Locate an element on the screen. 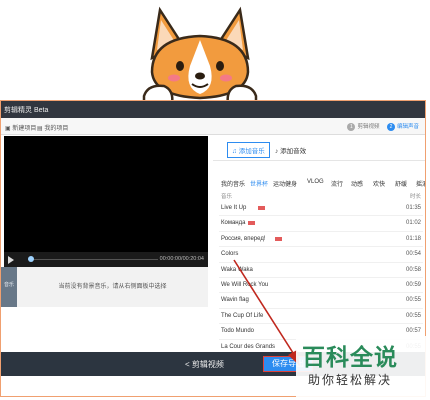 This screenshot has width=430, height=400. header-duration: 时长 is located at coordinates (415, 197).